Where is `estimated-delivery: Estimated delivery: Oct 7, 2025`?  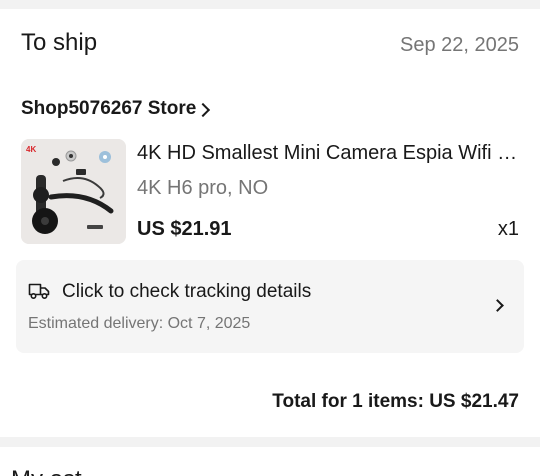 estimated-delivery: Estimated delivery: Oct 7, 2025 is located at coordinates (139, 323).